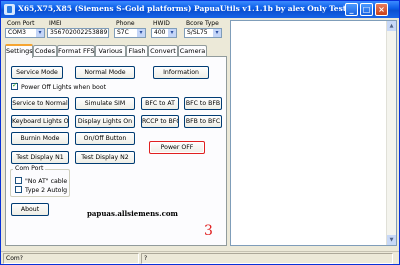  Describe the element at coordinates (203, 33) in the screenshot. I see `bcore-type-select: S/SL75` at that location.